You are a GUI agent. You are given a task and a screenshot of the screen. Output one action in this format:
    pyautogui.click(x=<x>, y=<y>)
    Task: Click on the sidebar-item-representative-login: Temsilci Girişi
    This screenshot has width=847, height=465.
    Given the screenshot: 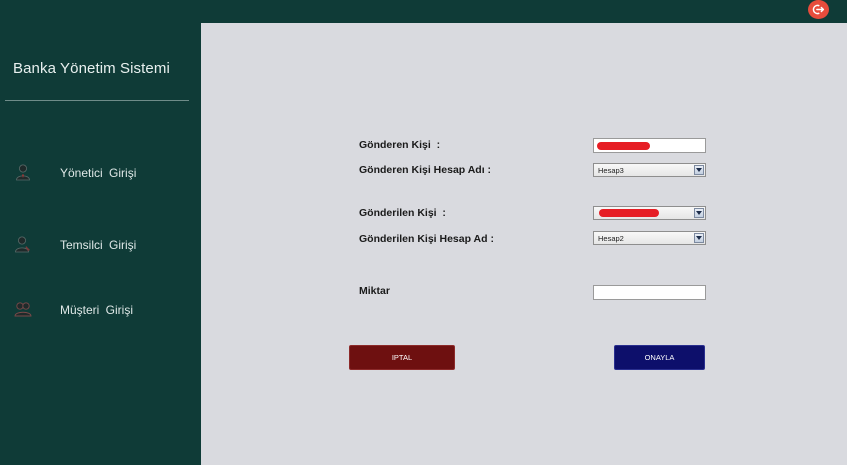 What is the action you would take?
    pyautogui.click(x=100, y=245)
    